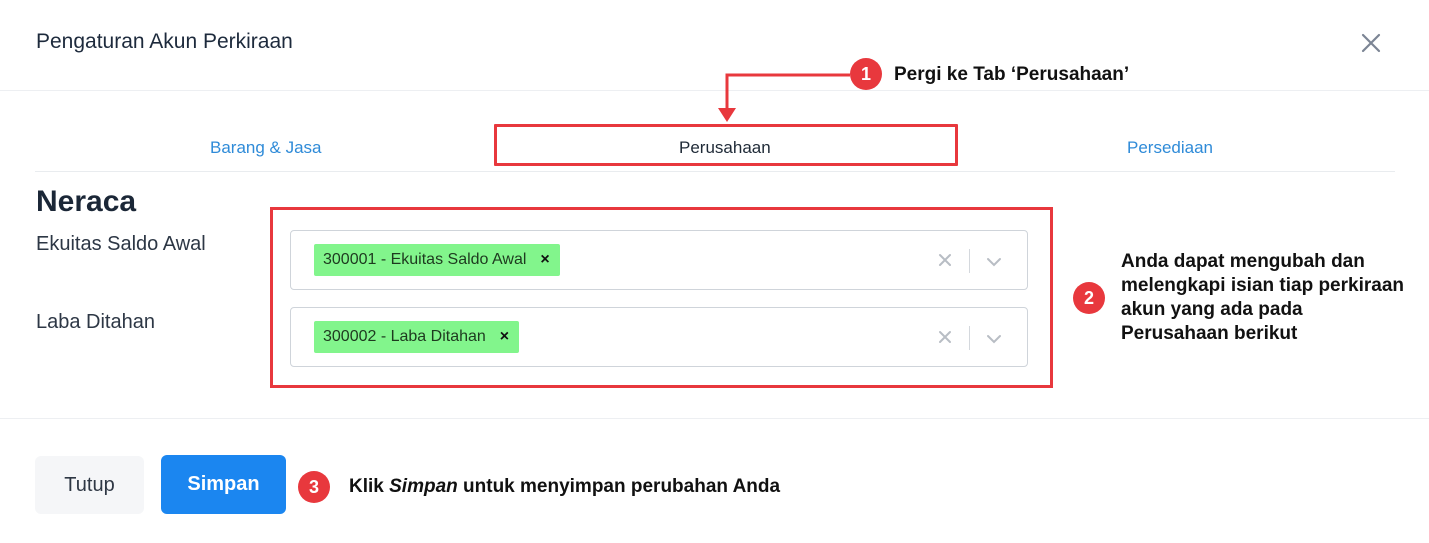 The image size is (1429, 543). What do you see at coordinates (369, 486) in the screenshot?
I see `annotation-text-3-pre: Klik` at bounding box center [369, 486].